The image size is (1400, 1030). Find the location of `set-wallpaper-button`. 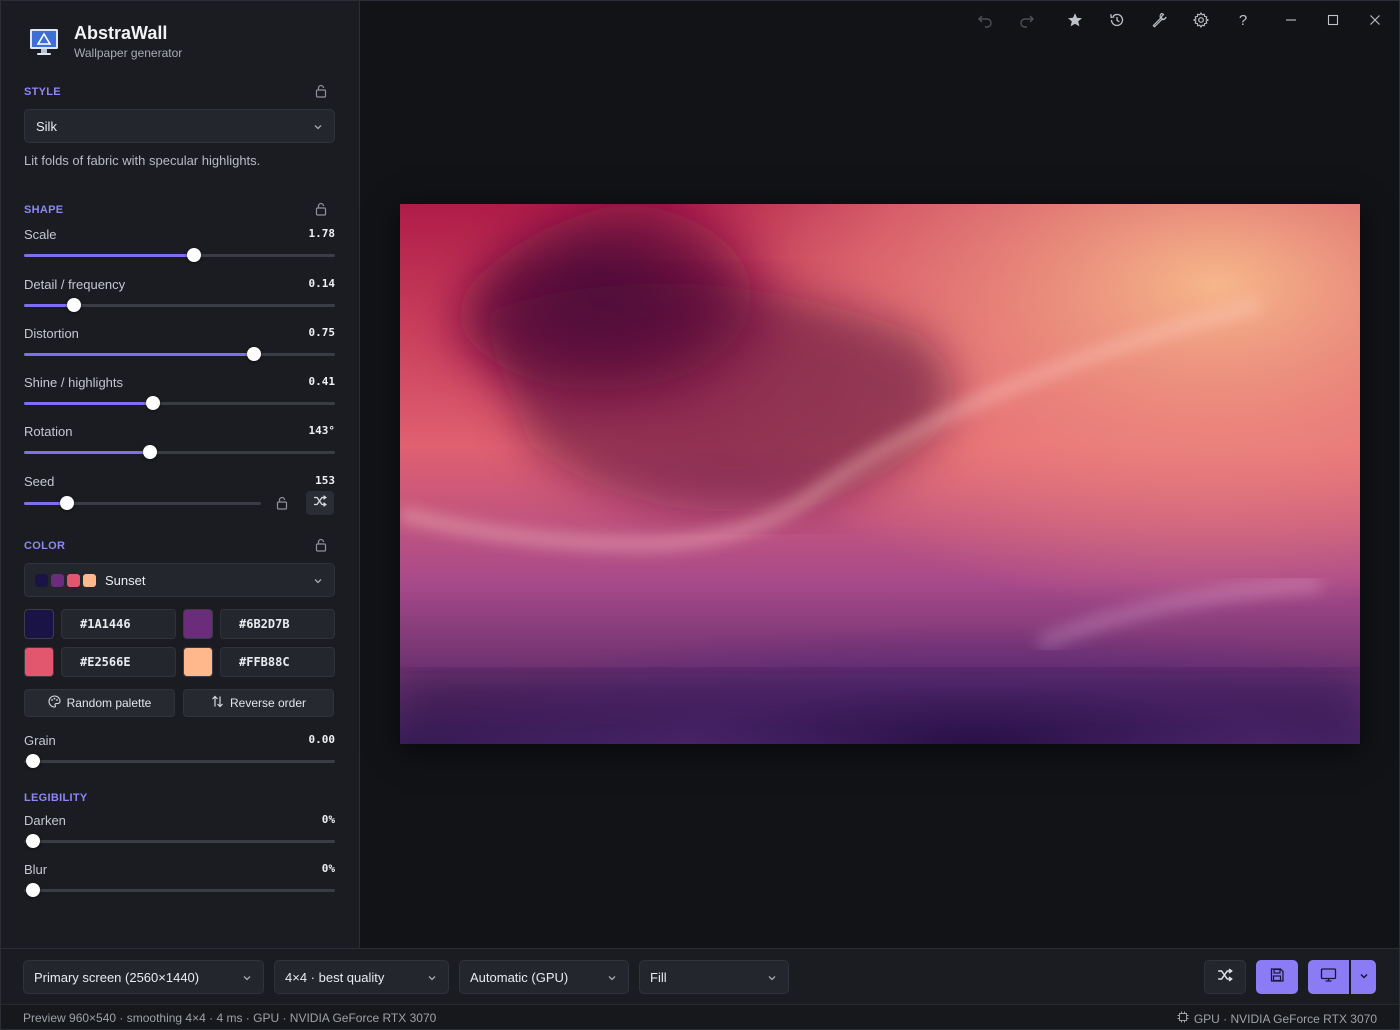

set-wallpaper-button is located at coordinates (1328, 977).